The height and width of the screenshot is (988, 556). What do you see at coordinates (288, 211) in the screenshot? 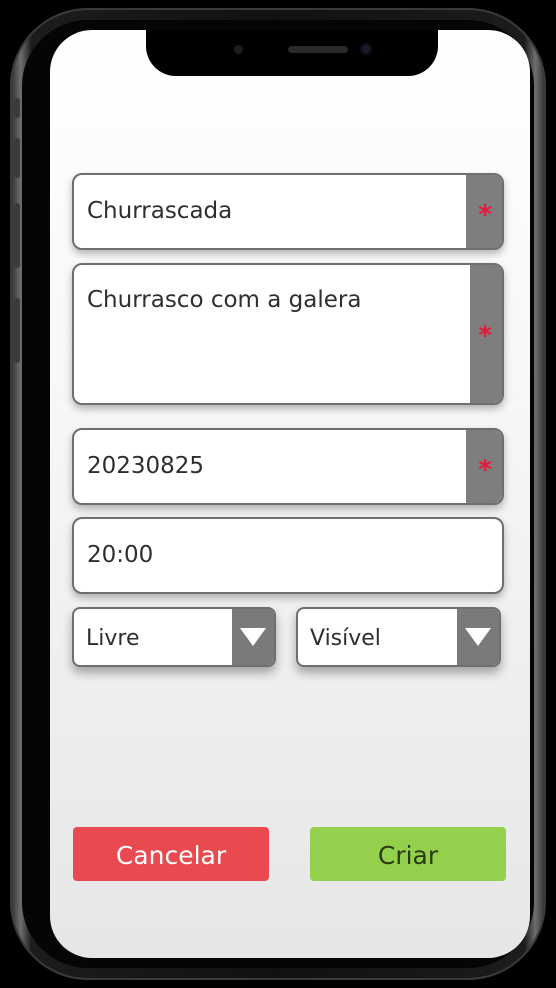
I see `event-title-input: Churrascada *` at bounding box center [288, 211].